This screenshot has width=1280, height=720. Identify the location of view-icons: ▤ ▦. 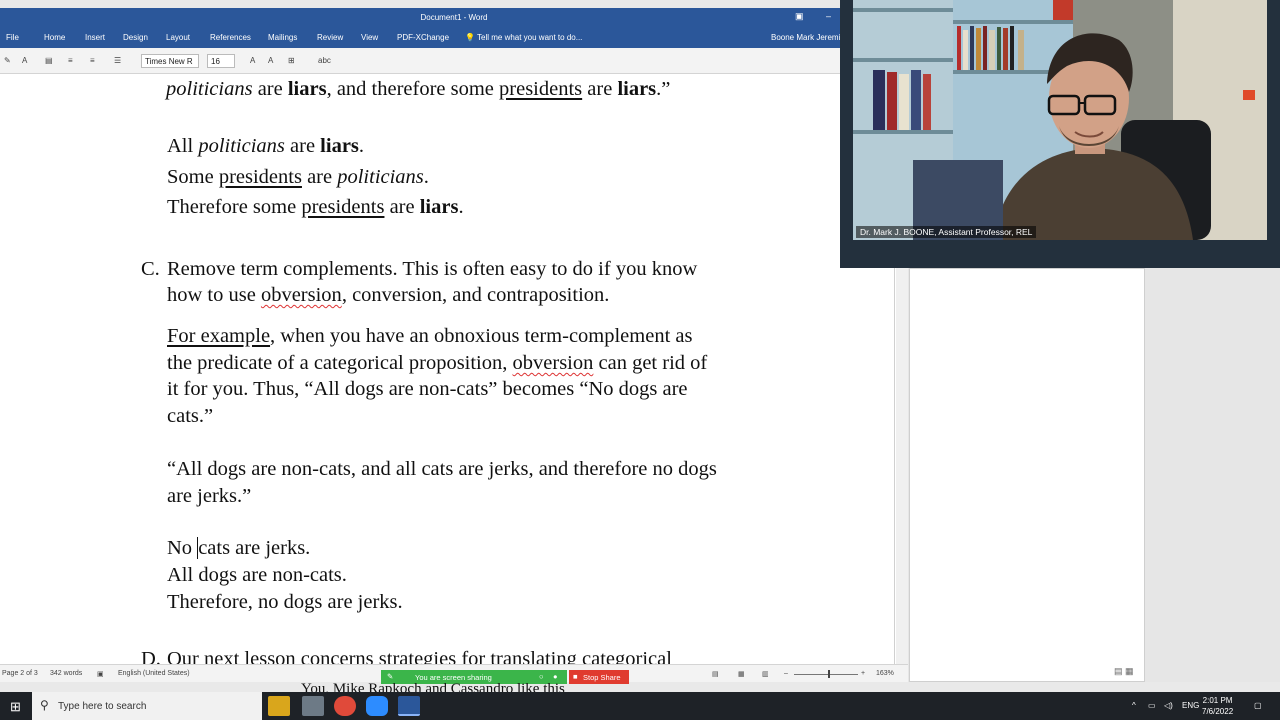
(1124, 671).